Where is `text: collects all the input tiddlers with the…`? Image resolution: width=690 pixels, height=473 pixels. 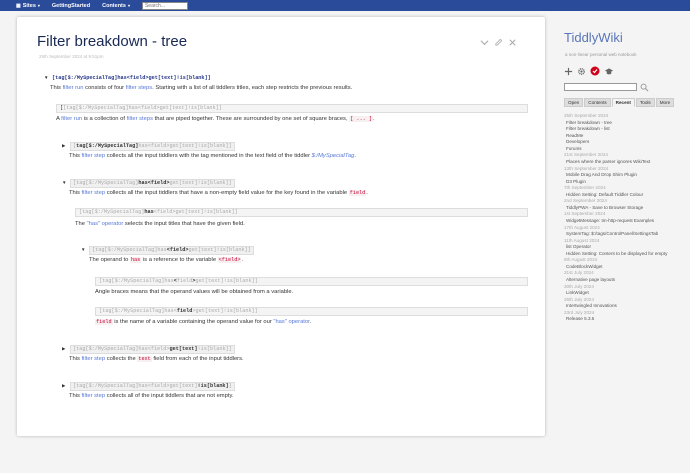
text: collects all the input tiddlers with the… is located at coordinates (208, 156).